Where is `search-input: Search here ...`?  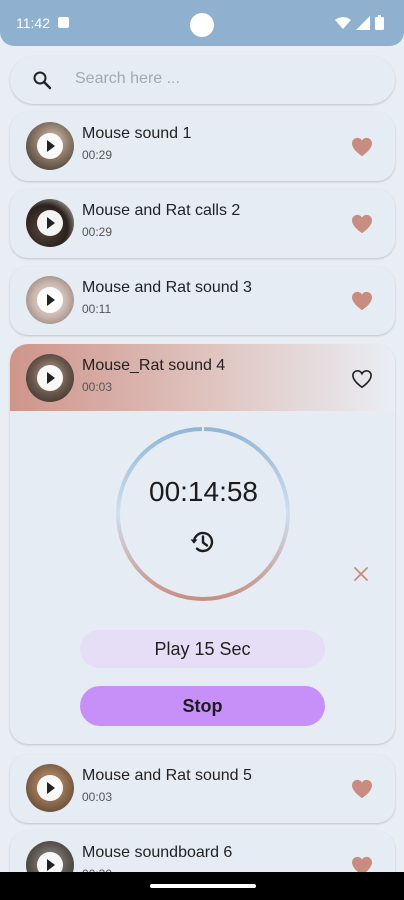 search-input: Search here ... is located at coordinates (127, 79).